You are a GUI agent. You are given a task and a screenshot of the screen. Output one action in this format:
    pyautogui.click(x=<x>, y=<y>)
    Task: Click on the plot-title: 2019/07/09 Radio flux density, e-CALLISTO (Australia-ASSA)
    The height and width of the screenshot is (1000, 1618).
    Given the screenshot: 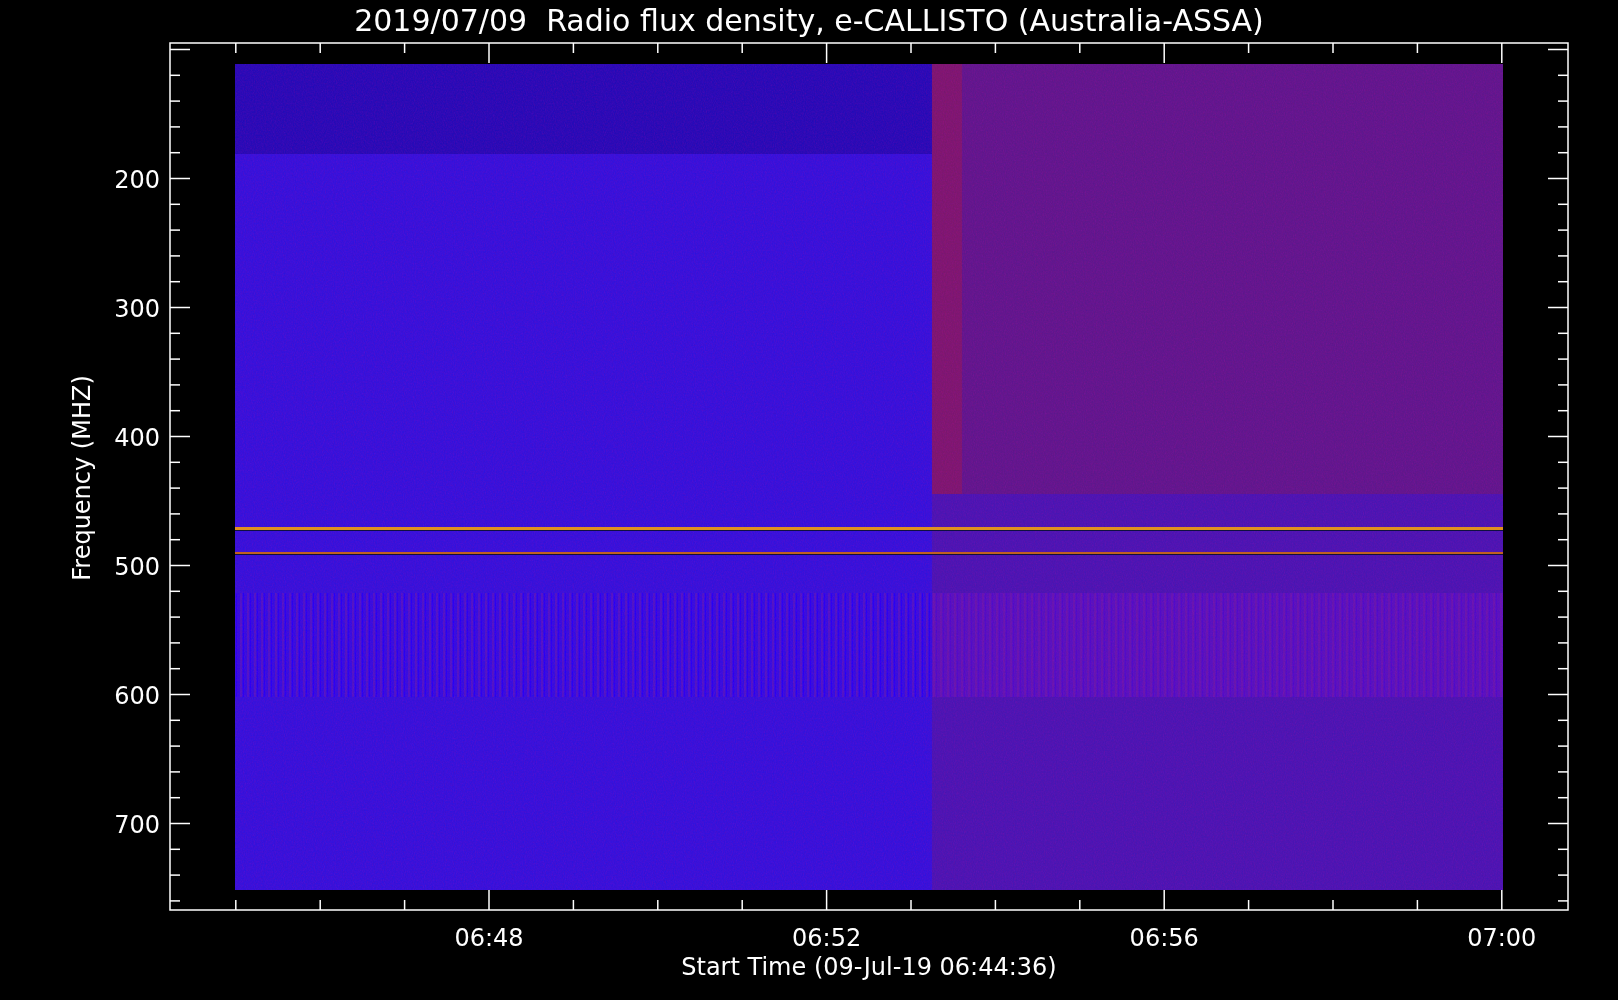 What is the action you would take?
    pyautogui.click(x=809, y=20)
    